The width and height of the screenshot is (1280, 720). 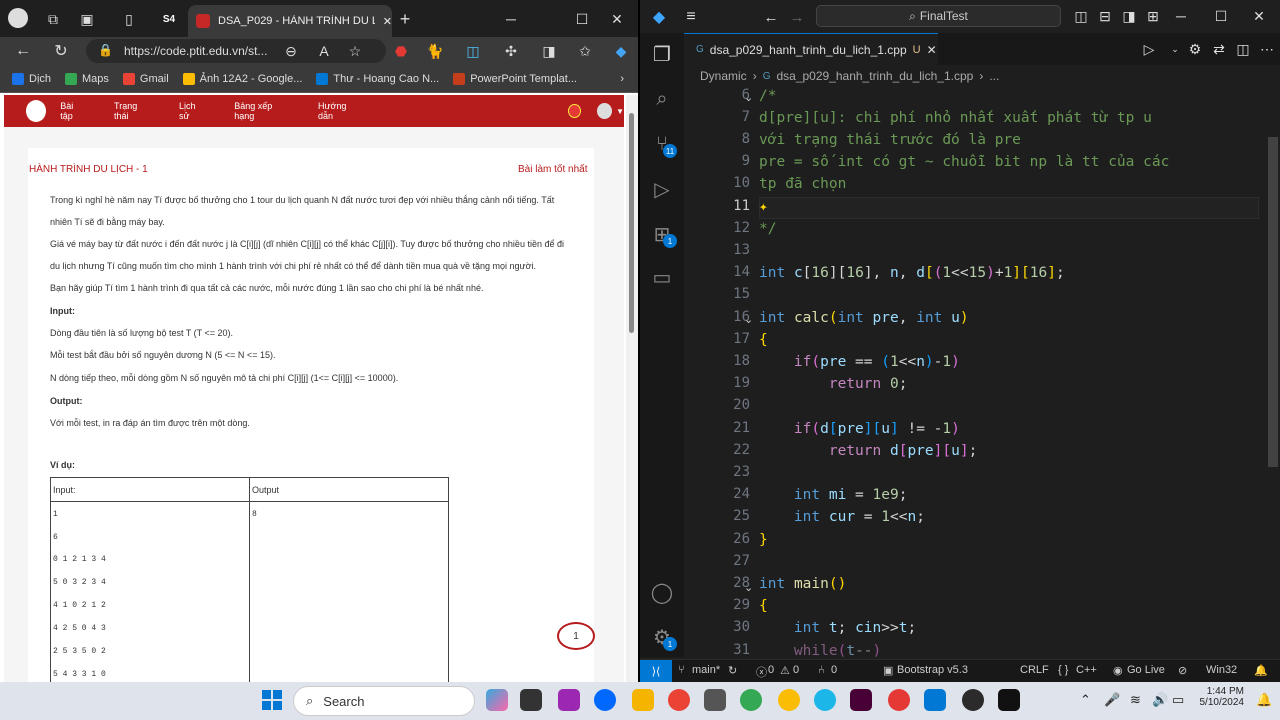 What do you see at coordinates (262, 111) in the screenshot?
I see `nav-bang-xep-hang: Bảng xếp hạng` at bounding box center [262, 111].